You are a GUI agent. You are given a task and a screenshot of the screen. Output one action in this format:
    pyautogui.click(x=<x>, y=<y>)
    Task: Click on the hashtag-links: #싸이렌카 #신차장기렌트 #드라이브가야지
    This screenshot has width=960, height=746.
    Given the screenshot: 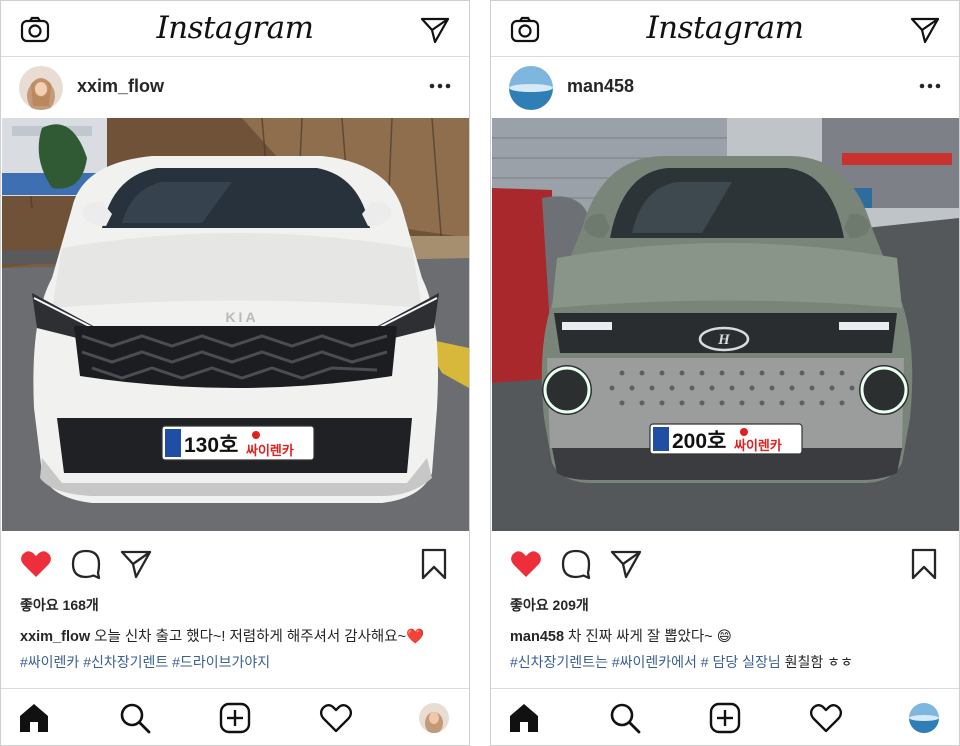 What is the action you would take?
    pyautogui.click(x=145, y=662)
    